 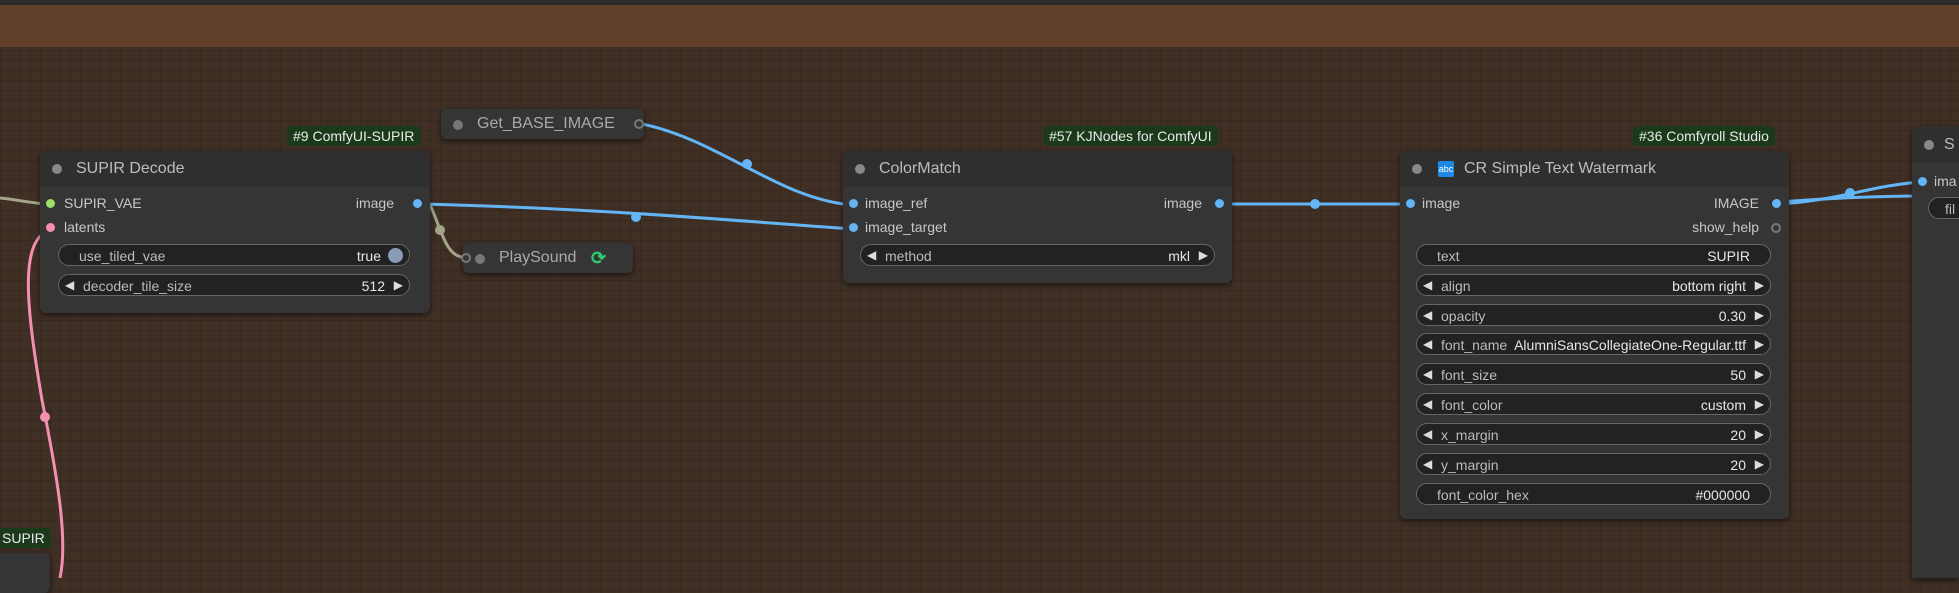 What do you see at coordinates (1469, 375) in the screenshot?
I see `widget-label: font_size` at bounding box center [1469, 375].